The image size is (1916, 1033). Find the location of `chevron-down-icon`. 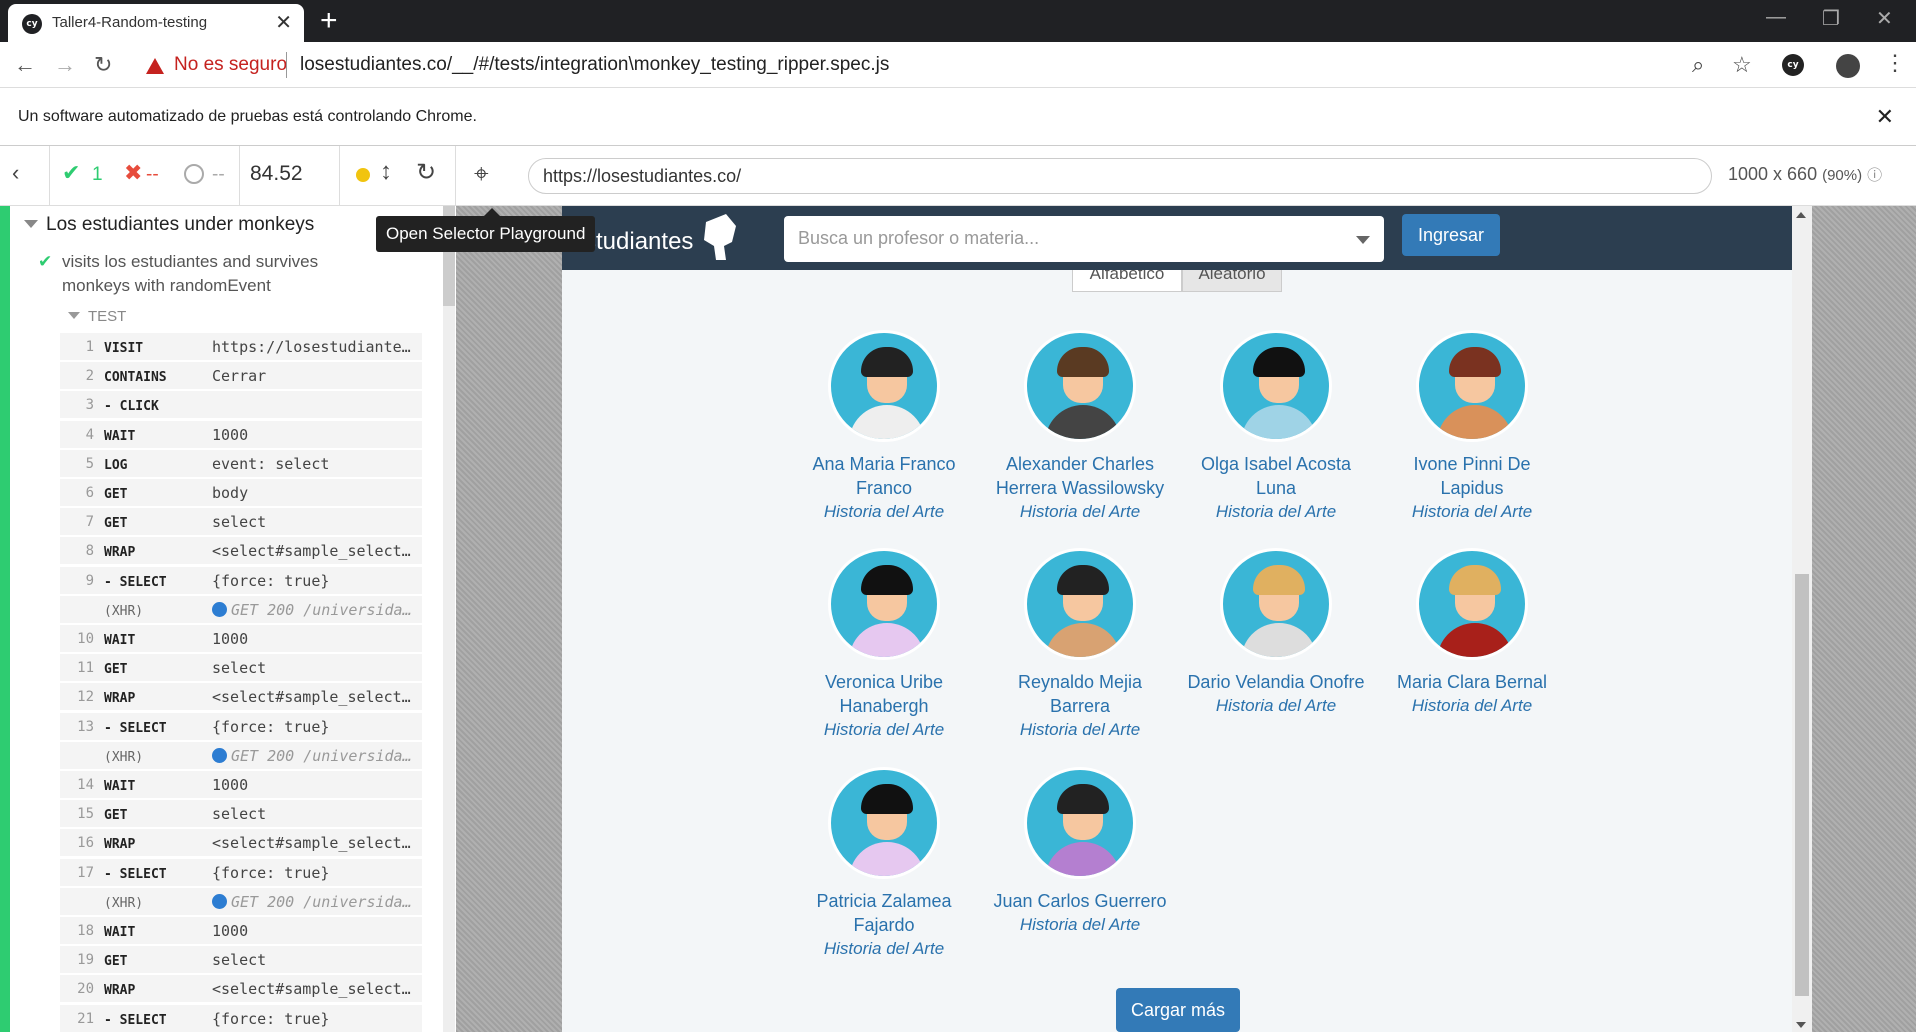

chevron-down-icon is located at coordinates (1363, 240).